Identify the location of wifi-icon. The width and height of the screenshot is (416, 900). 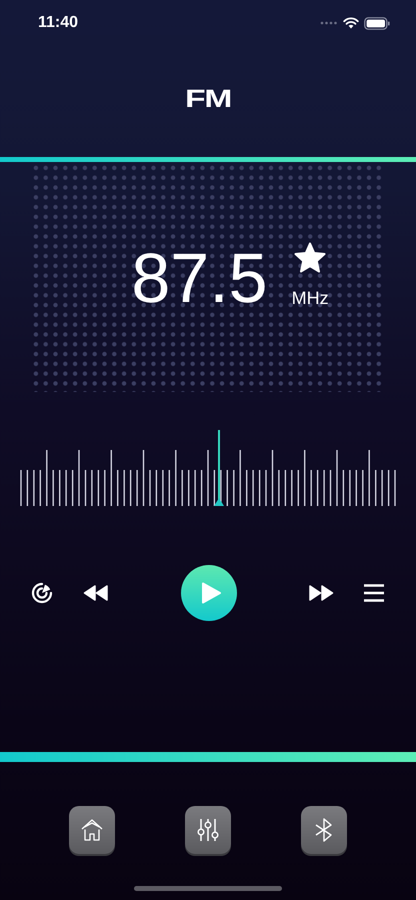
(351, 23).